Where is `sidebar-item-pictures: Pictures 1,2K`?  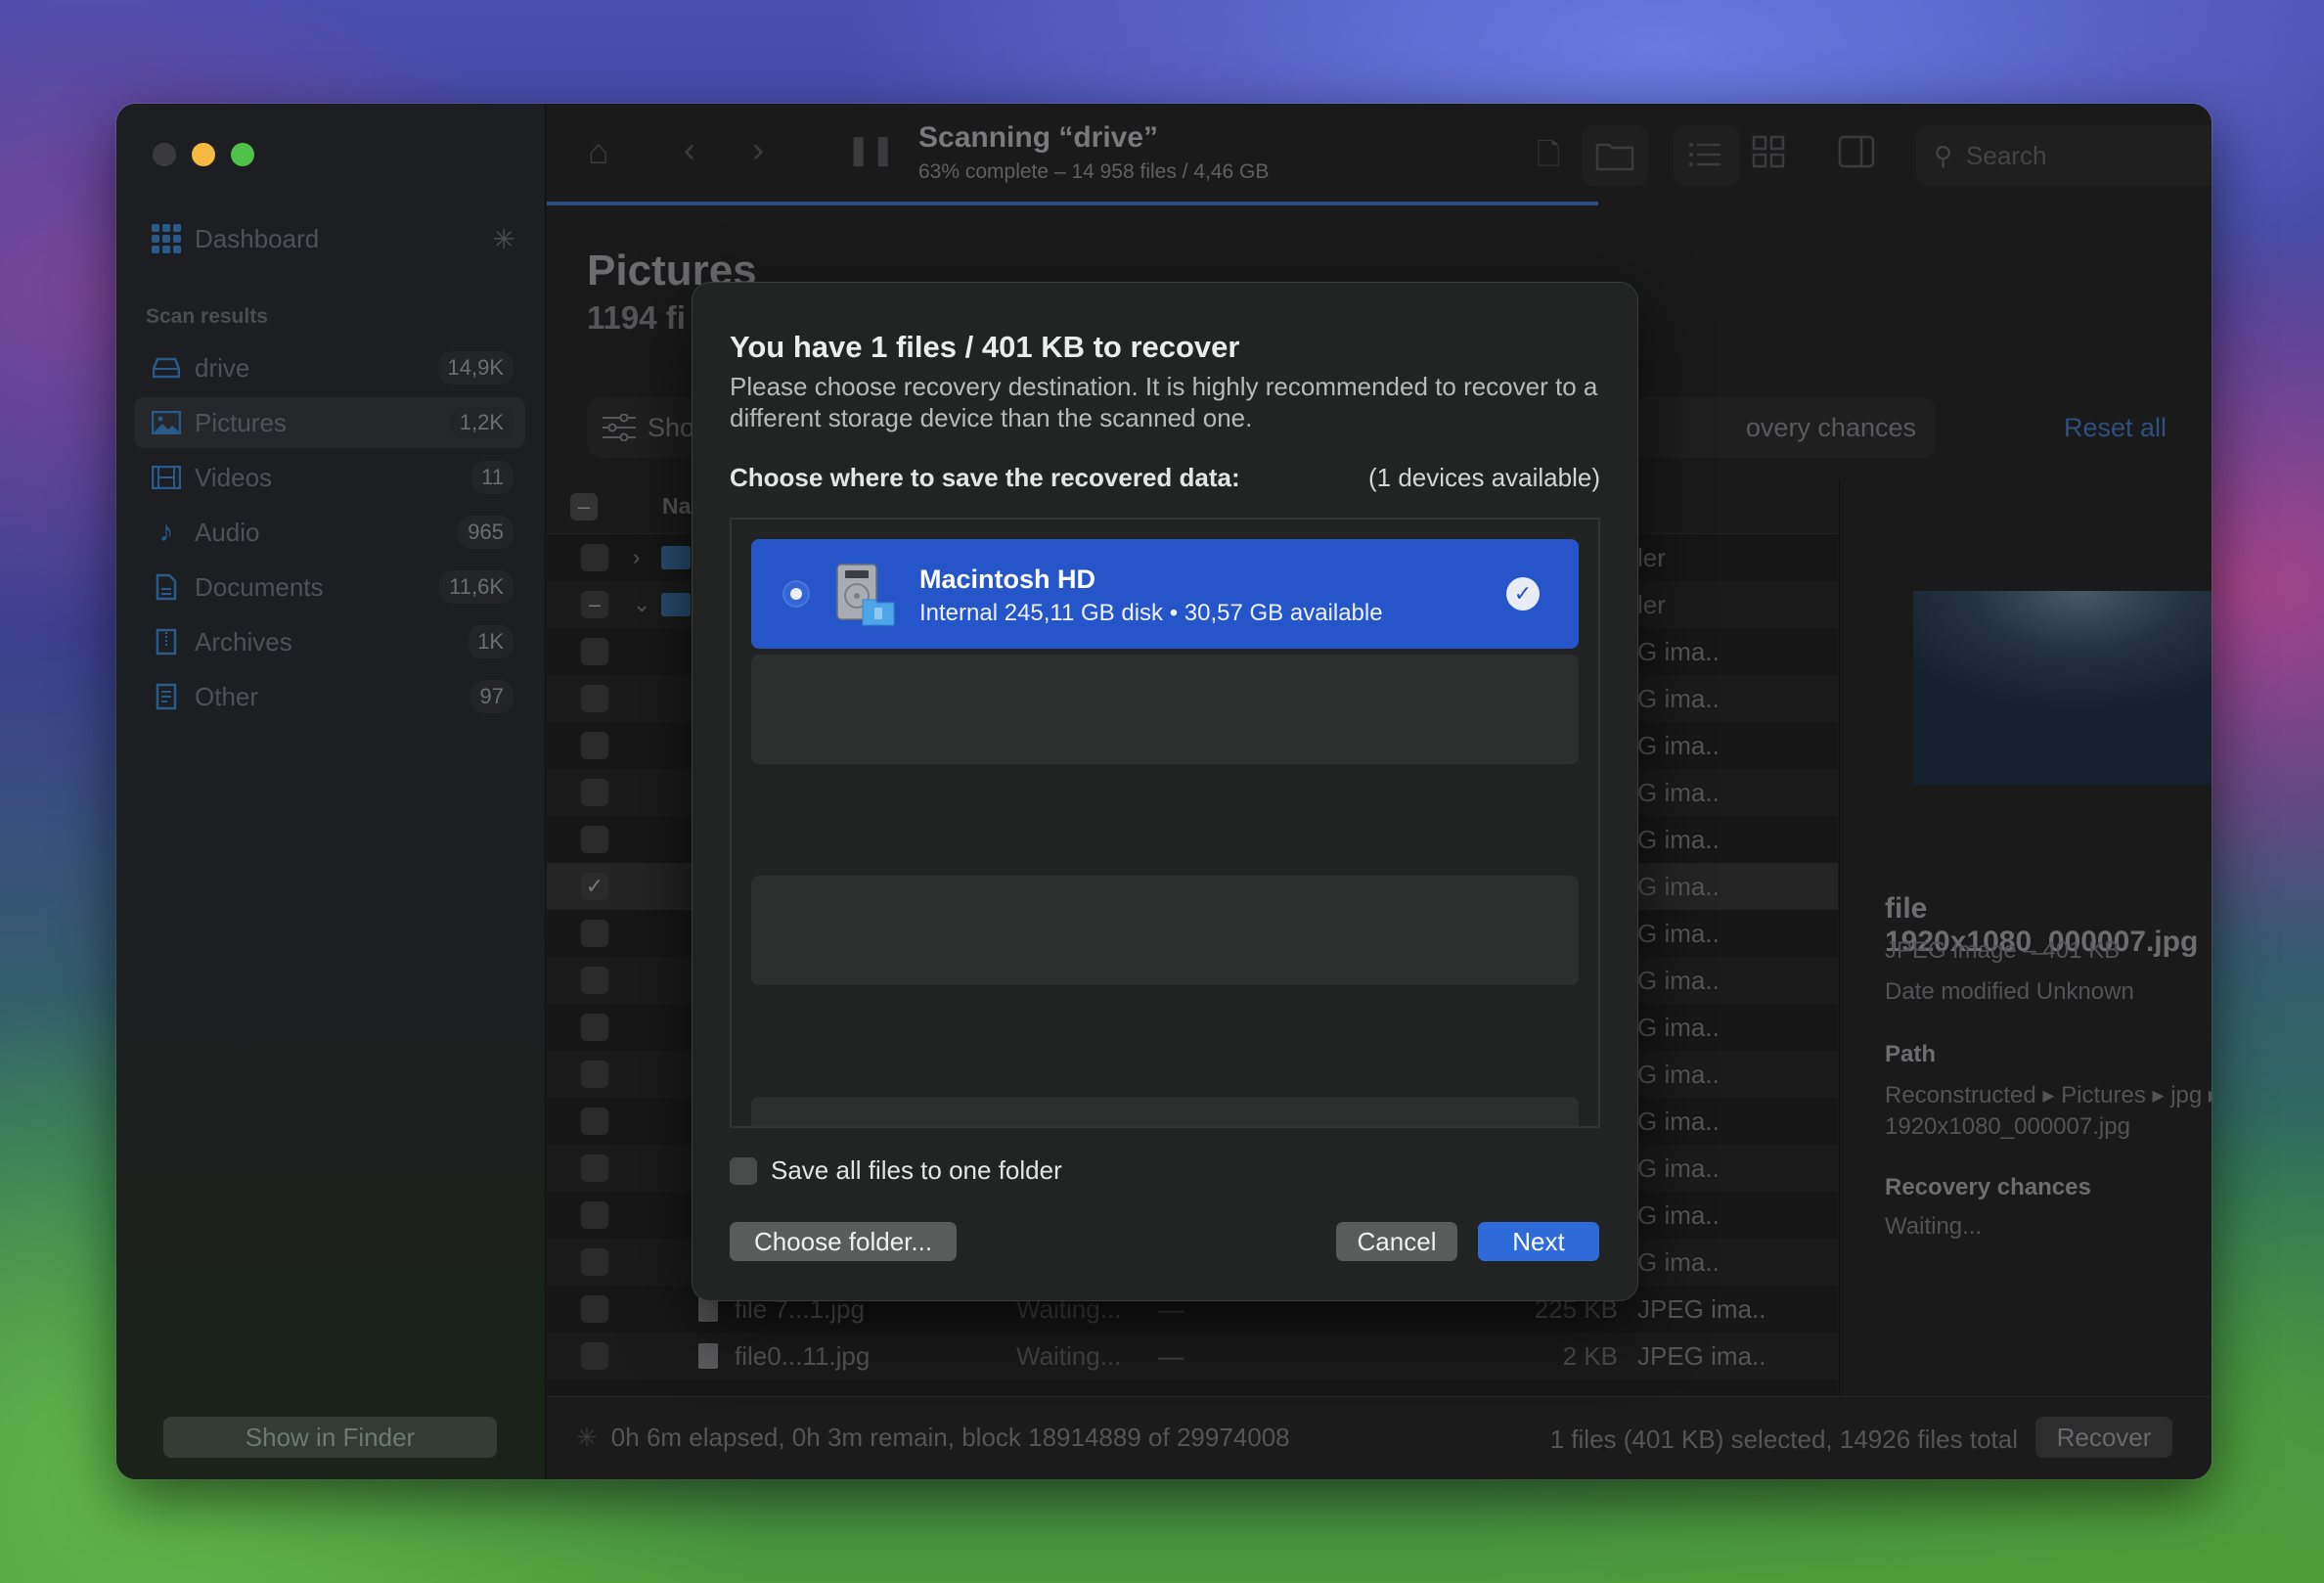 sidebar-item-pictures: Pictures 1,2K is located at coordinates (329, 423).